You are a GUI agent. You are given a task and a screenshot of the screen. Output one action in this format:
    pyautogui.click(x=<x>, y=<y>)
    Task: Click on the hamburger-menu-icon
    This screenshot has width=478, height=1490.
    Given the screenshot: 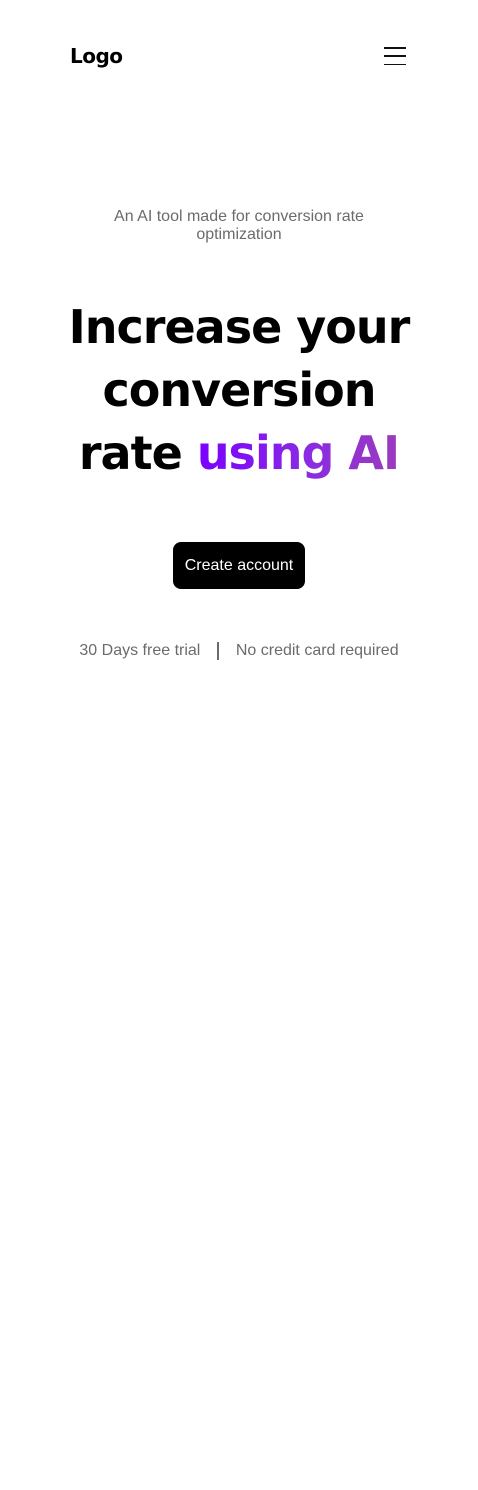 What is the action you would take?
    pyautogui.click(x=395, y=56)
    